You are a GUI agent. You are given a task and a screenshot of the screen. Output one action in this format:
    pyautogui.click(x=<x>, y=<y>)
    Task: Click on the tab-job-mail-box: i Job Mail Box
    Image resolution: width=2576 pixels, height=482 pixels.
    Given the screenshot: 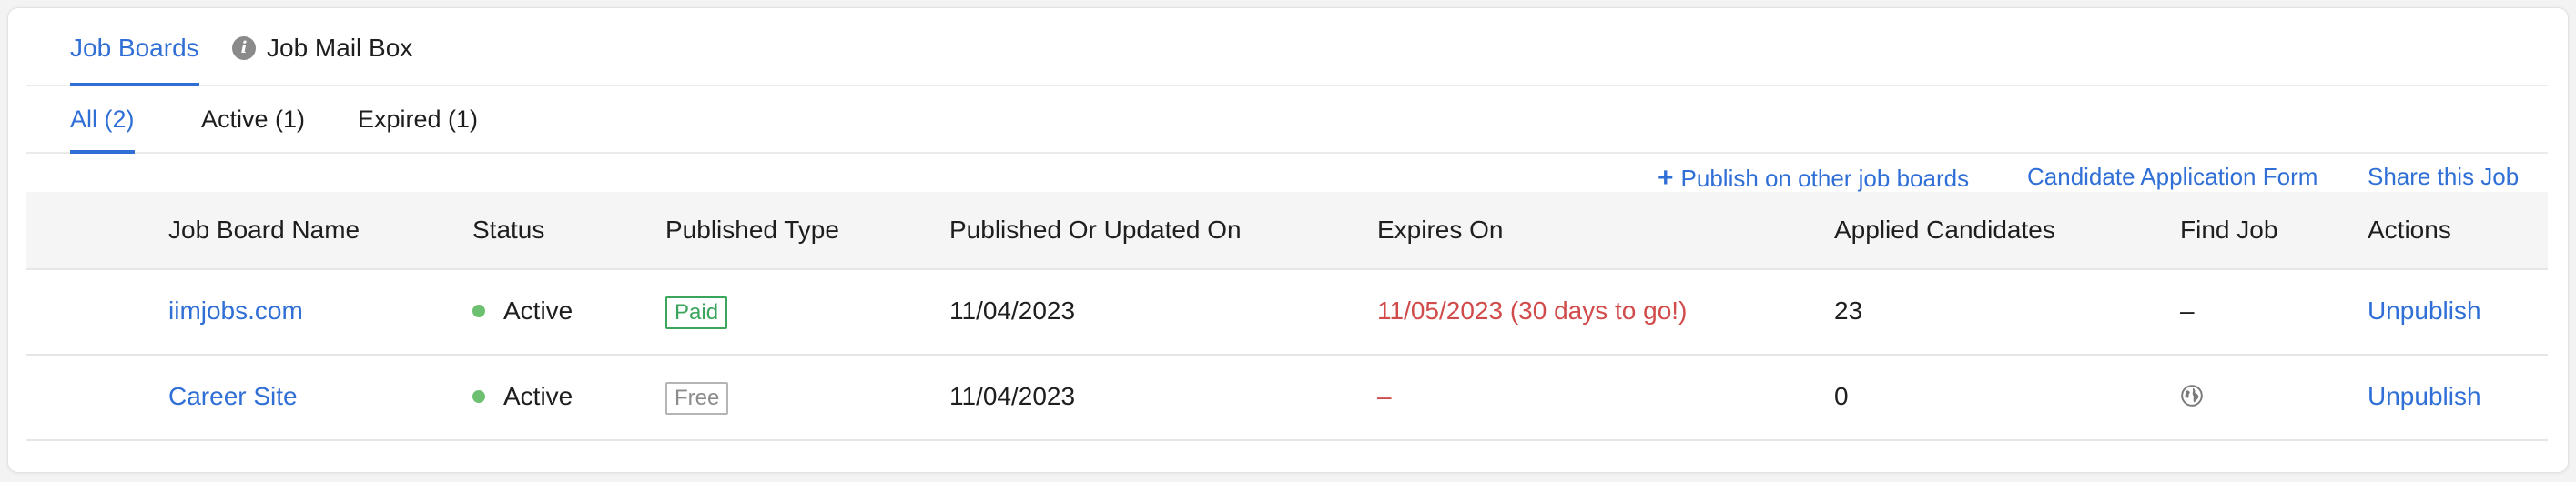 What is the action you would take?
    pyautogui.click(x=322, y=49)
    